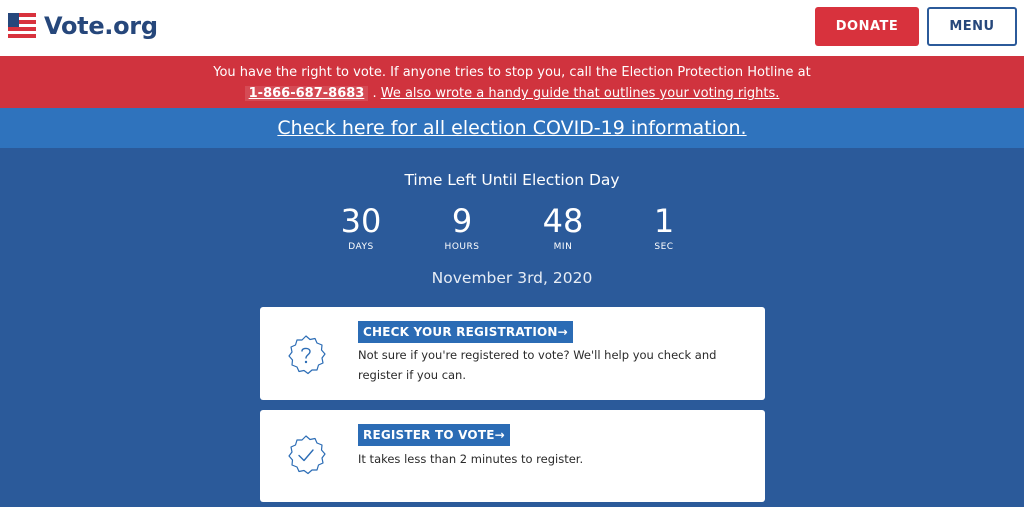 This screenshot has width=1024, height=507. I want to click on countdown-seconds-label: SEC, so click(664, 247).